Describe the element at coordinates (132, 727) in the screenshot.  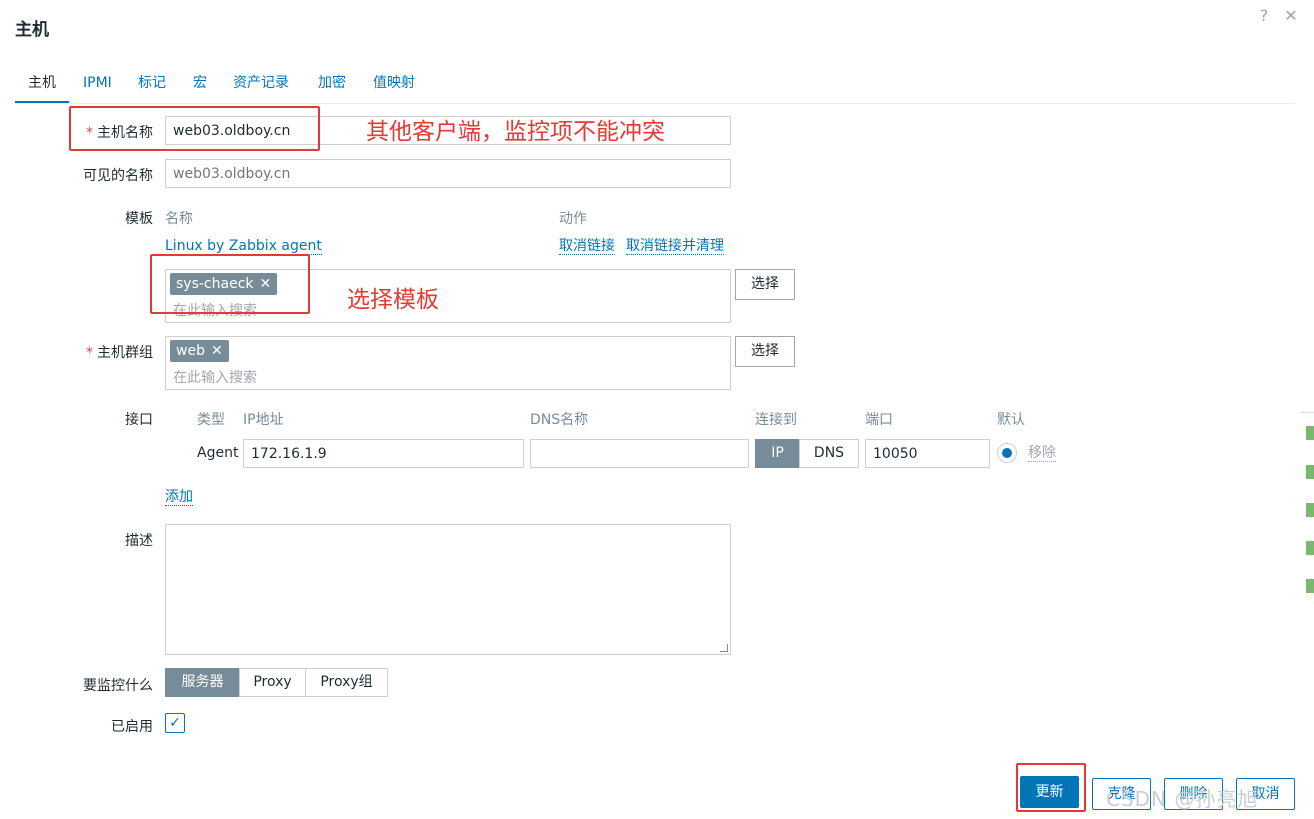
I see `enabled-label: 已启用` at that location.